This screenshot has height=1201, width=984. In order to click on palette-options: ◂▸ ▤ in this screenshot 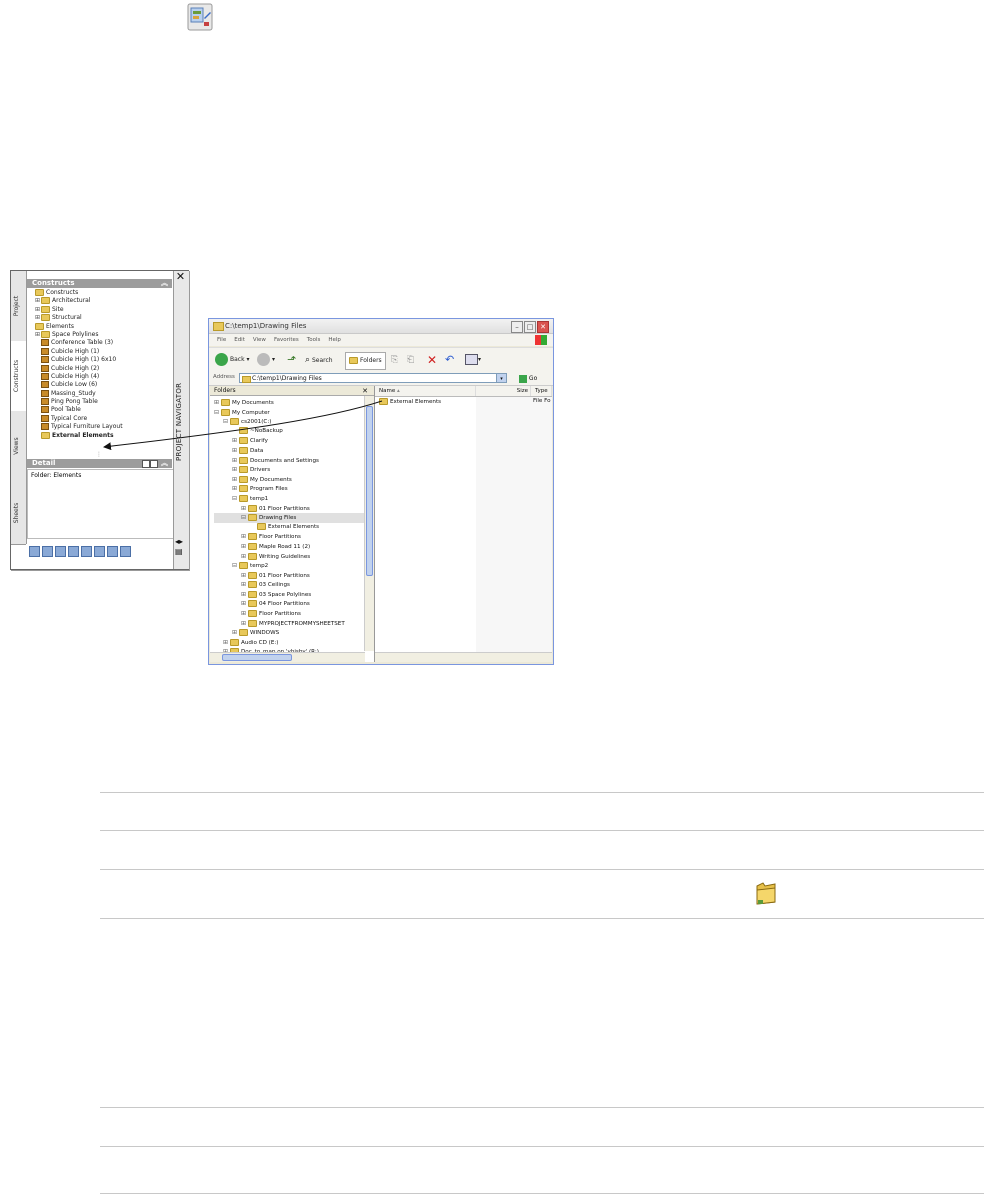, I will do `click(179, 547)`.